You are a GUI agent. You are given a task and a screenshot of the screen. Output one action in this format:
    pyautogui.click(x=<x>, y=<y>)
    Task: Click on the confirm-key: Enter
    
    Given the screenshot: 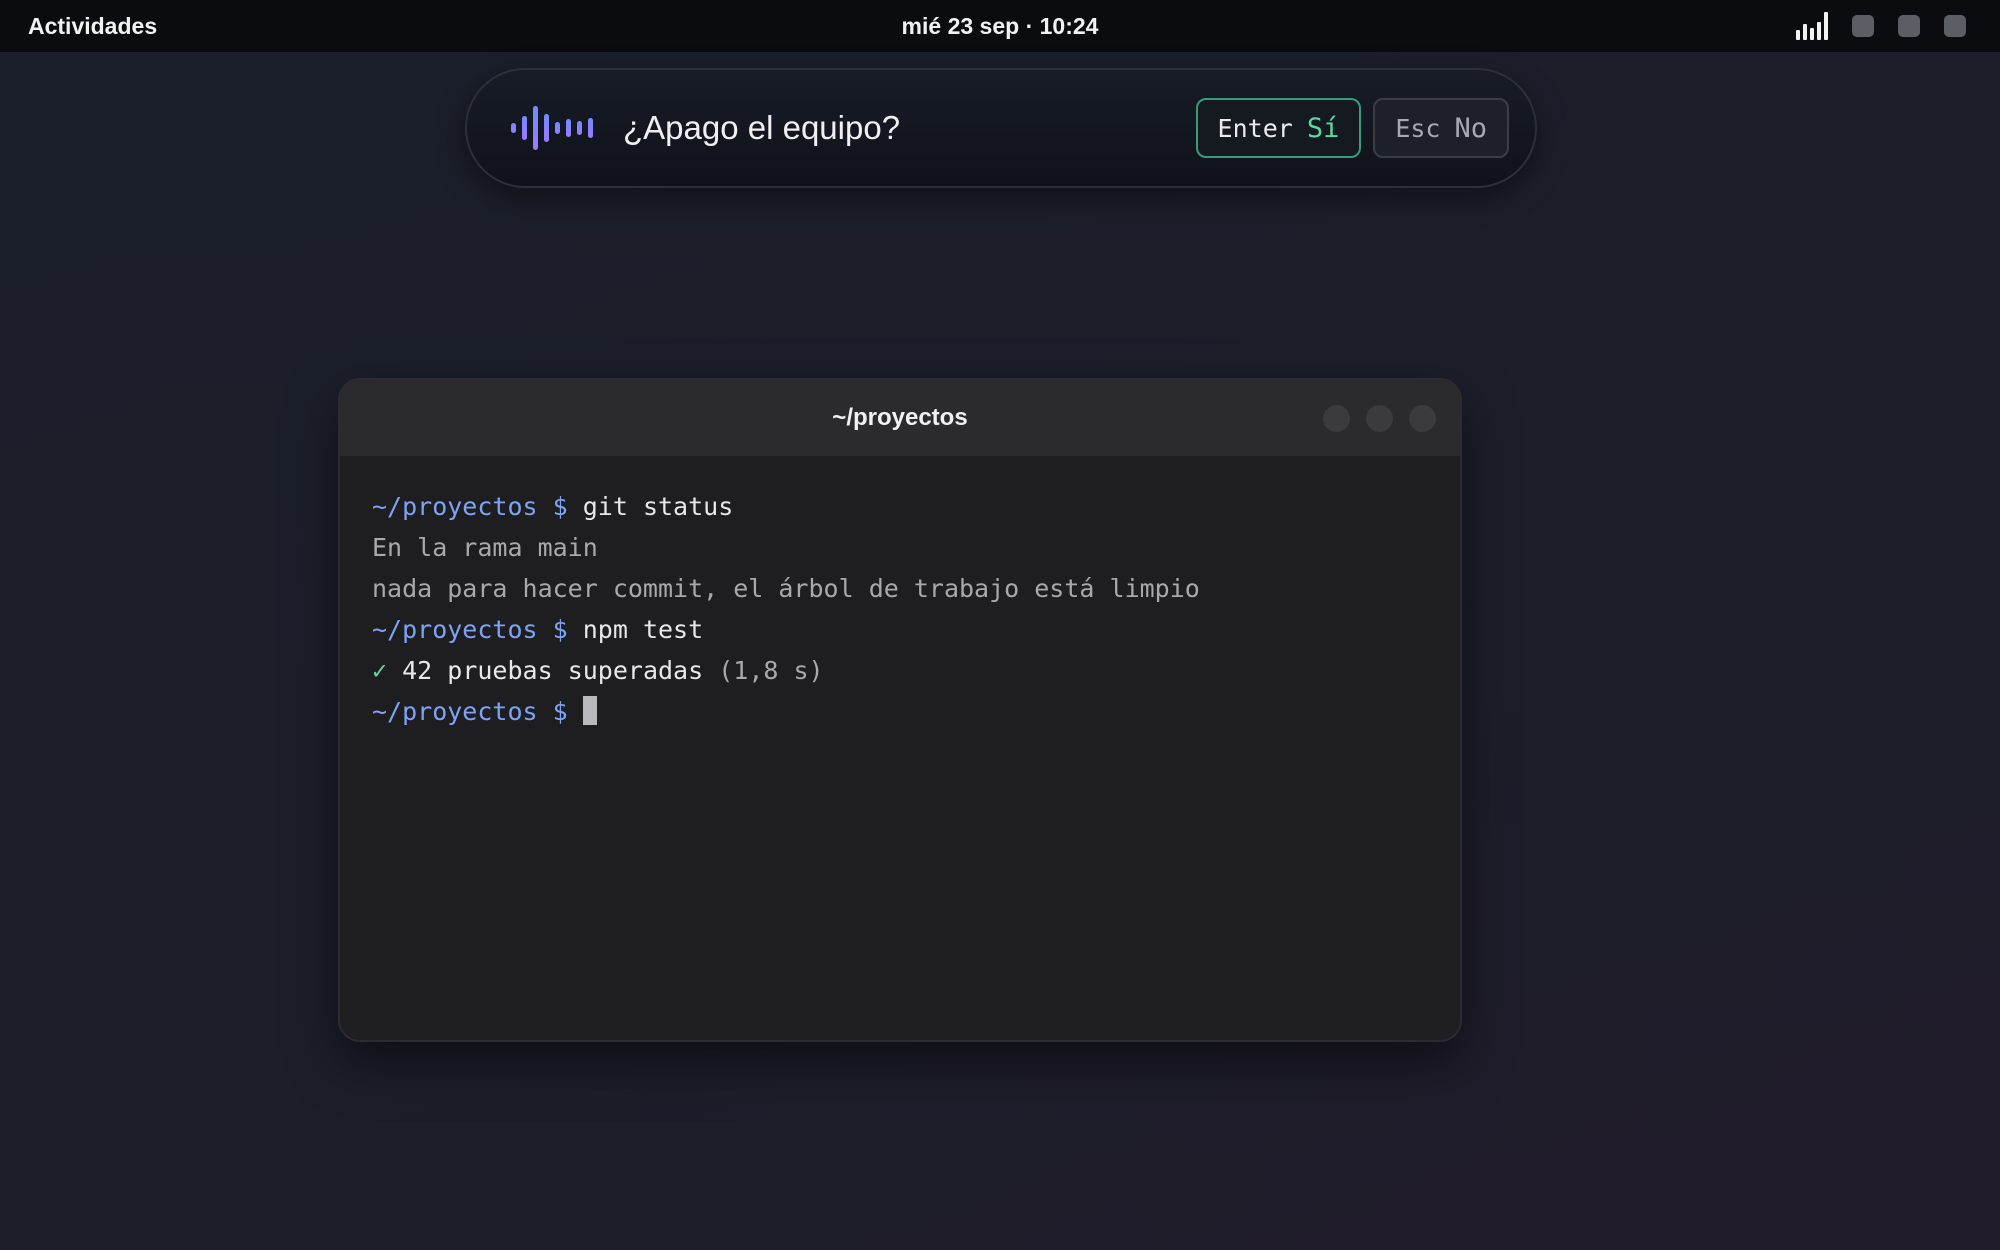 What is the action you would take?
    pyautogui.click(x=1255, y=128)
    